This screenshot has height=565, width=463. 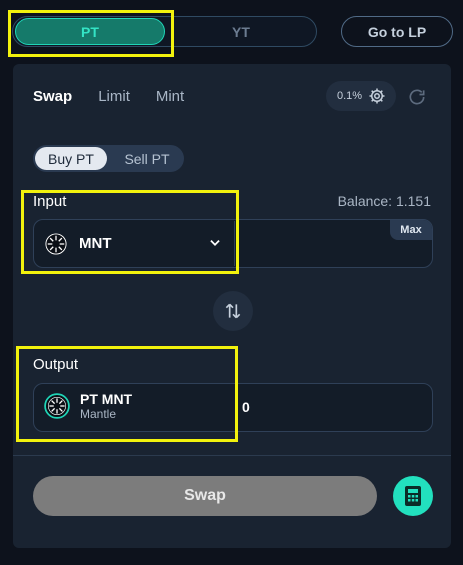 What do you see at coordinates (114, 96) in the screenshot?
I see `tab-limit: Limit` at bounding box center [114, 96].